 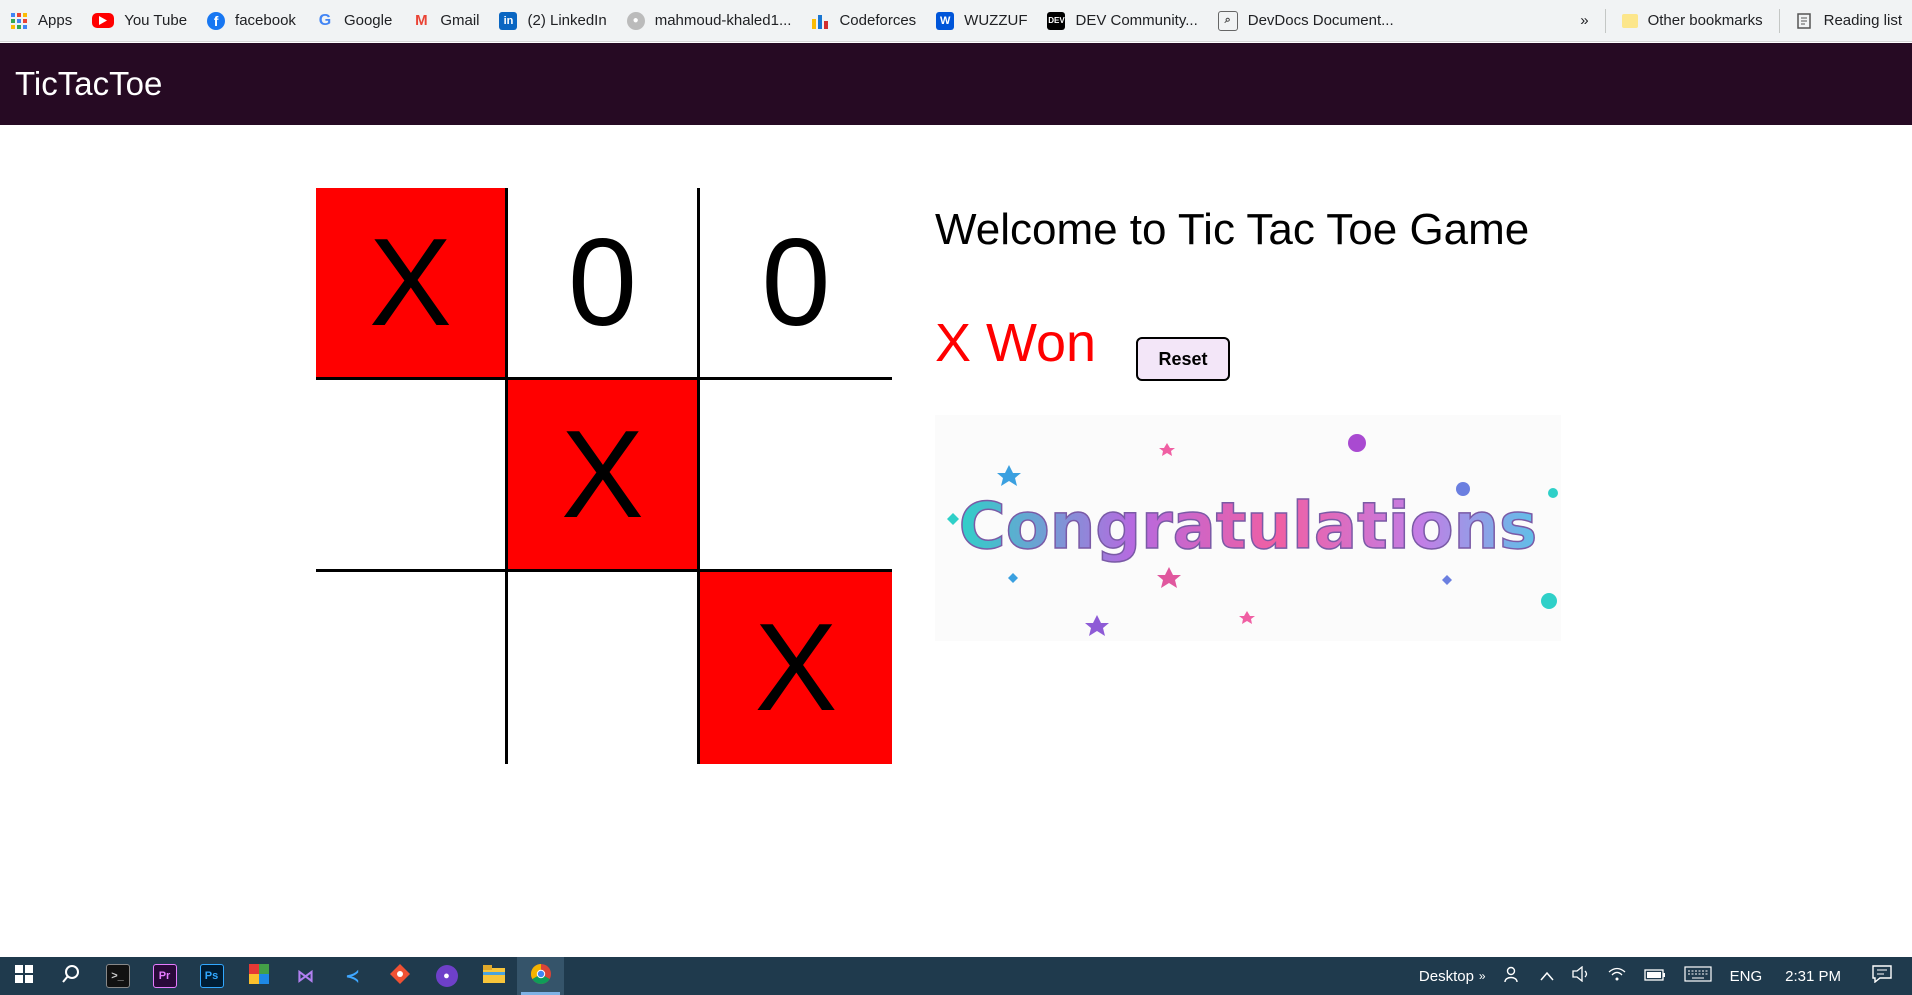 What do you see at coordinates (1698, 976) in the screenshot?
I see `keyboard-icon` at bounding box center [1698, 976].